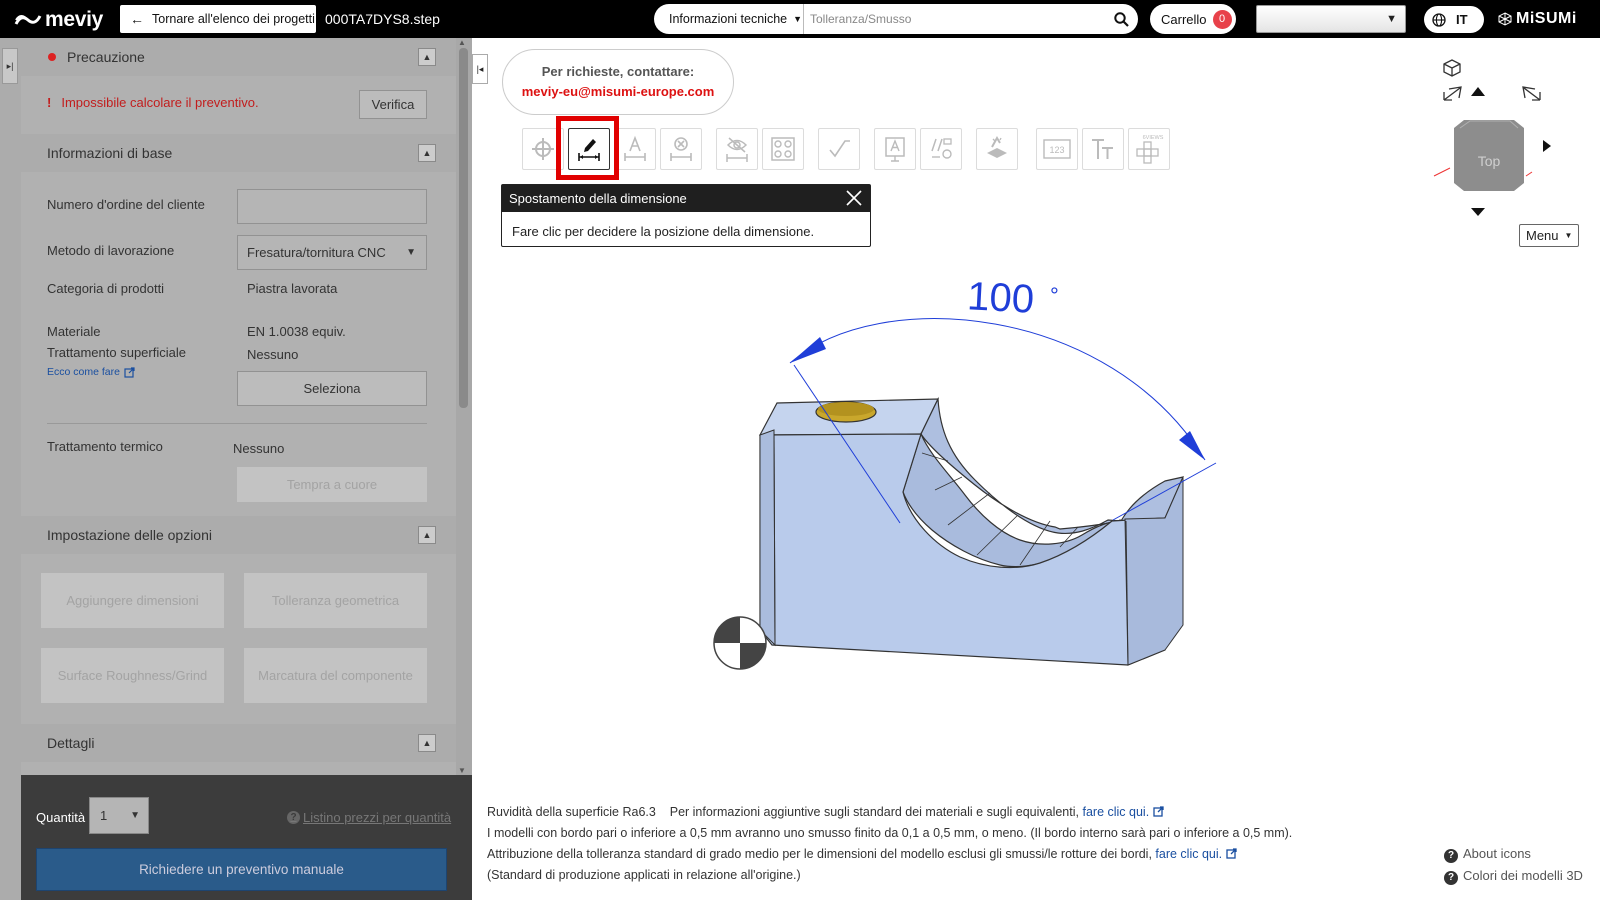 This screenshot has height=900, width=1600. What do you see at coordinates (332, 484) in the screenshot?
I see `hardening-button: Tempra a cuore` at bounding box center [332, 484].